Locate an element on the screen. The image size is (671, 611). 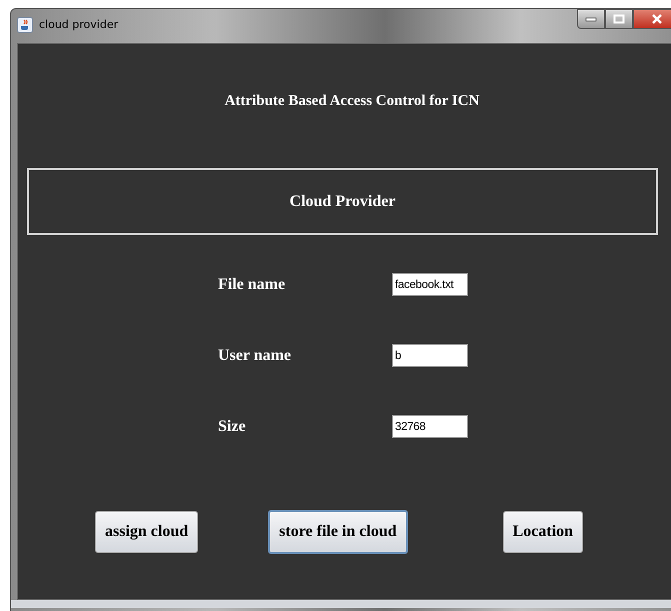
close-icon is located at coordinates (657, 19).